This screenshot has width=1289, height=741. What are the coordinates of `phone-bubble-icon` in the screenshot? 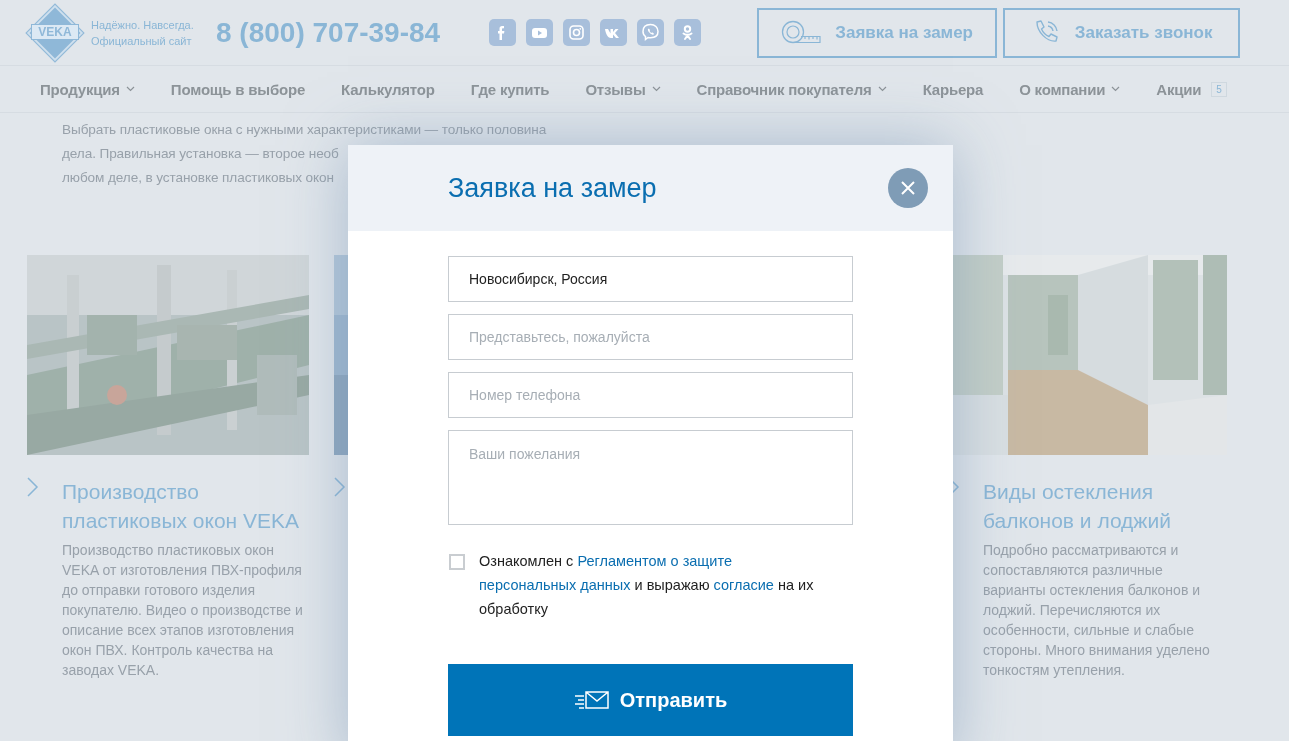 It's located at (651, 32).